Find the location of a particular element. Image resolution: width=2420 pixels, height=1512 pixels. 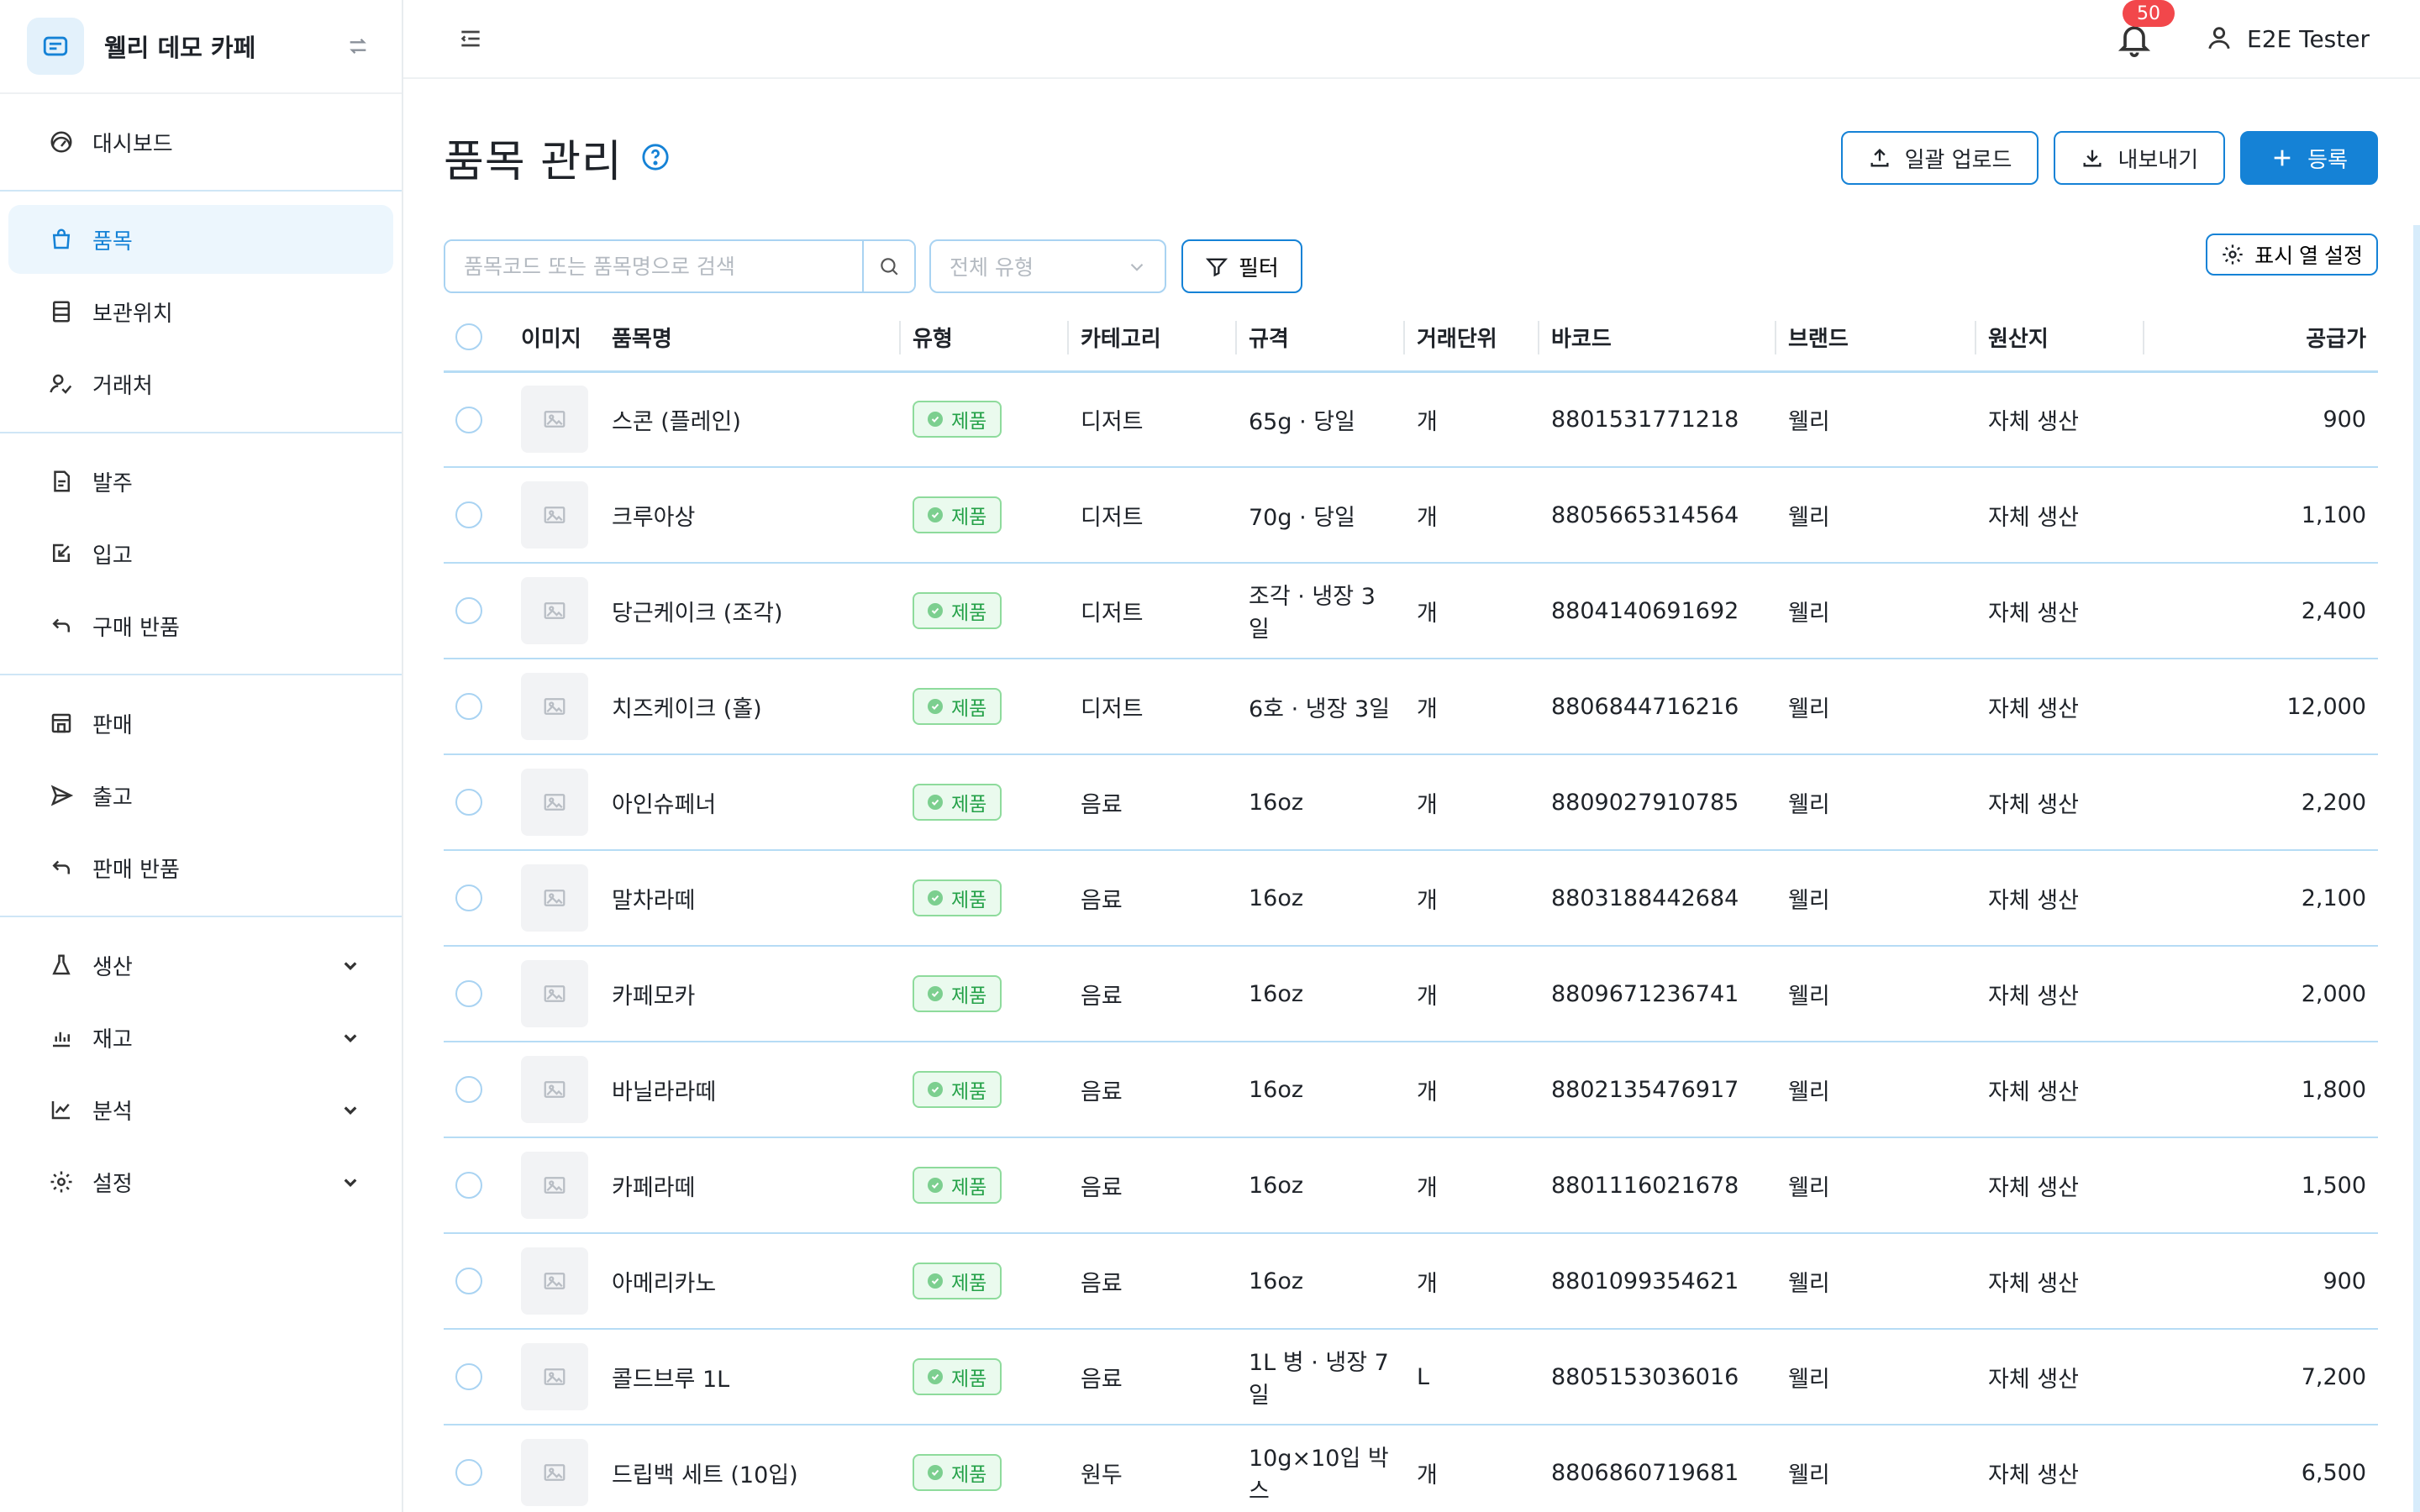

col-header-brand: 브랜드 is located at coordinates (1876, 338).